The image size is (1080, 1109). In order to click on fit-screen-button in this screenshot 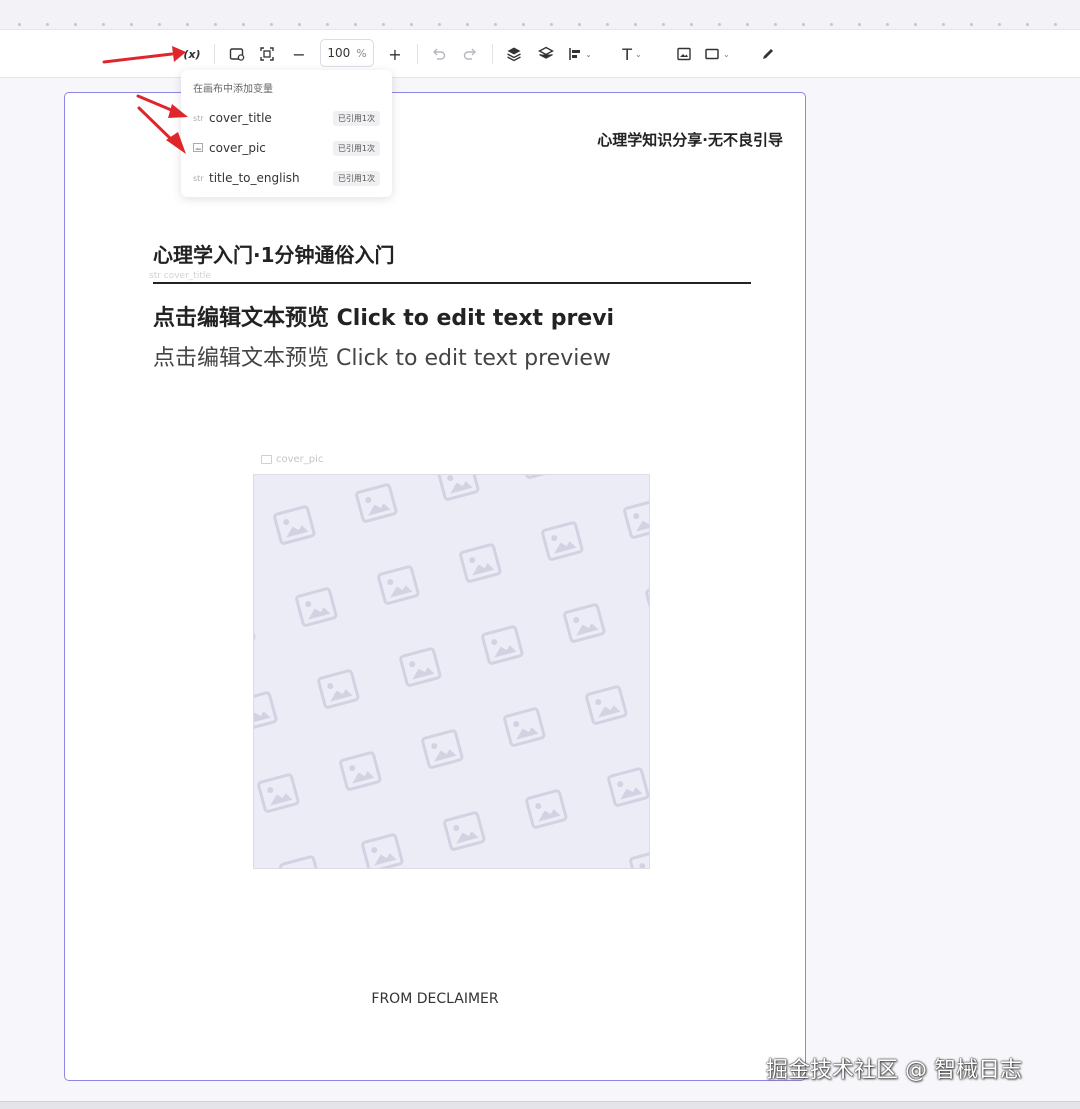, I will do `click(267, 54)`.